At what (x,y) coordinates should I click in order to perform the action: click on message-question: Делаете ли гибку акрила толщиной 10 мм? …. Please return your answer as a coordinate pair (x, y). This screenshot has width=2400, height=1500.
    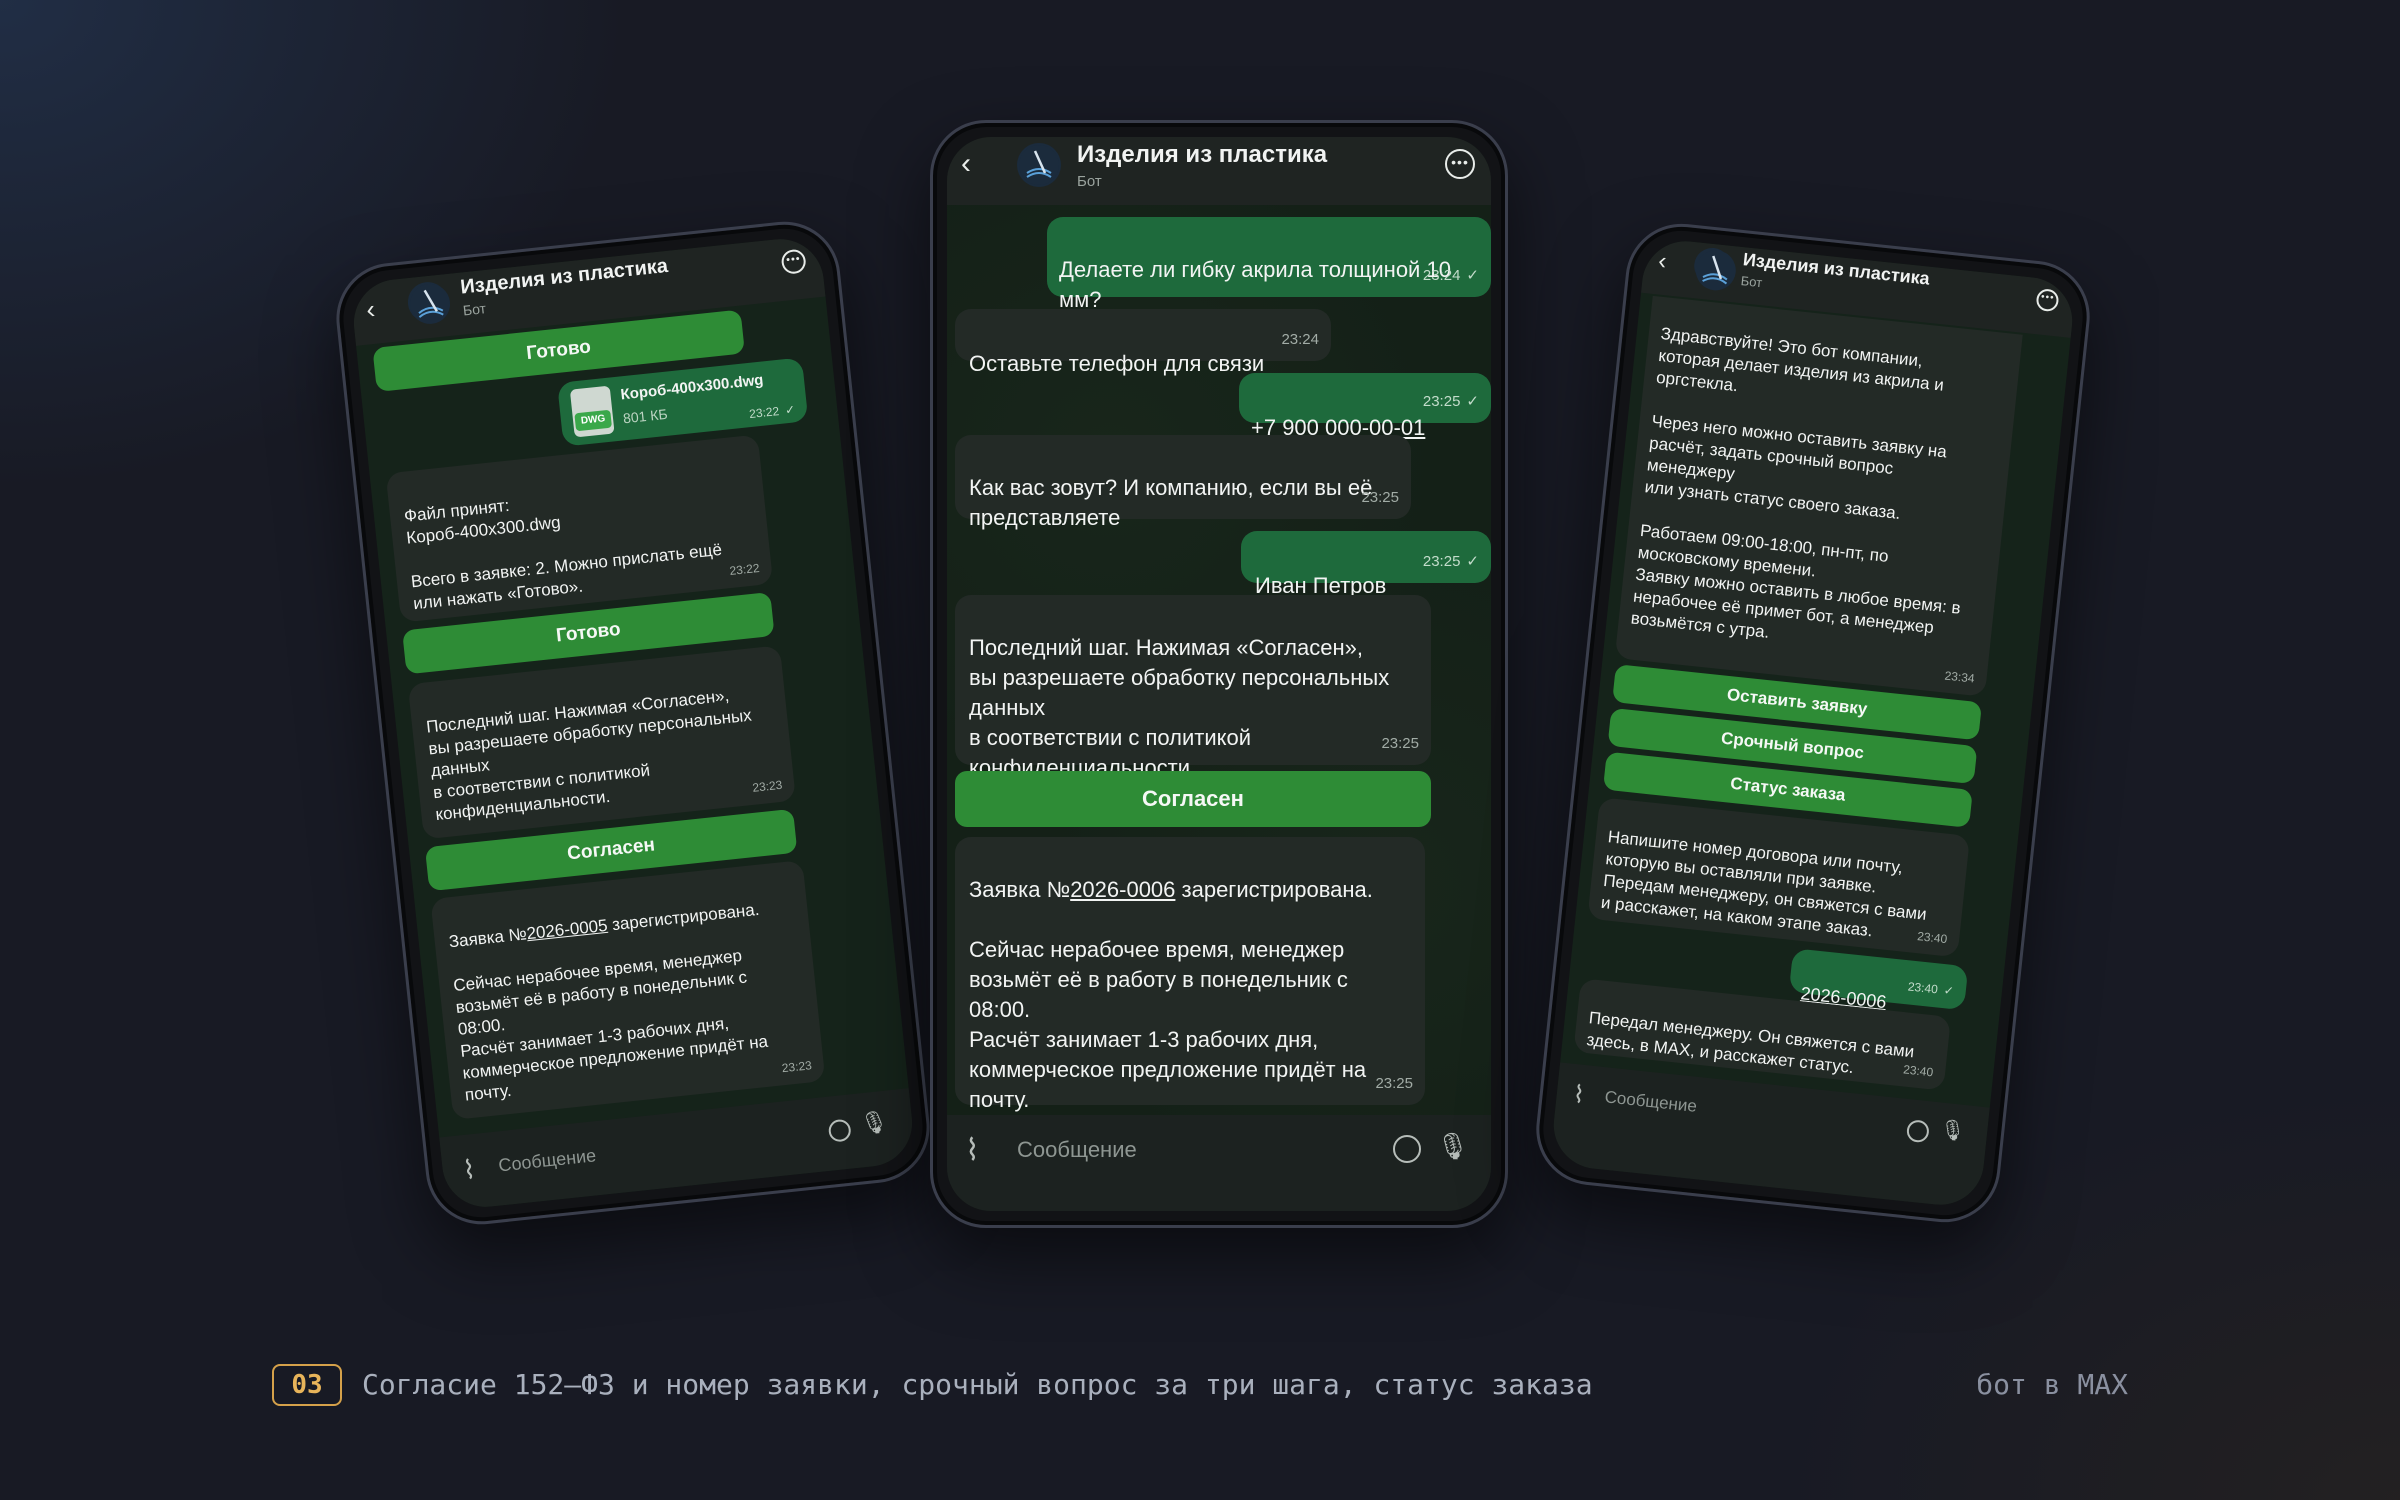
    Looking at the image, I should click on (1269, 264).